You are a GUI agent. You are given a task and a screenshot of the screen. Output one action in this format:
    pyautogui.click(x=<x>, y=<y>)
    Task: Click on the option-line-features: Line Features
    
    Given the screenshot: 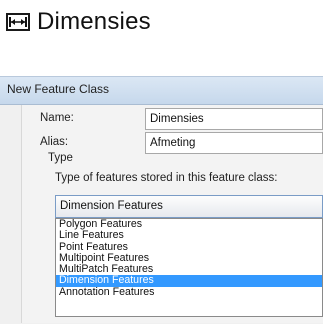 What is the action you would take?
    pyautogui.click(x=189, y=235)
    